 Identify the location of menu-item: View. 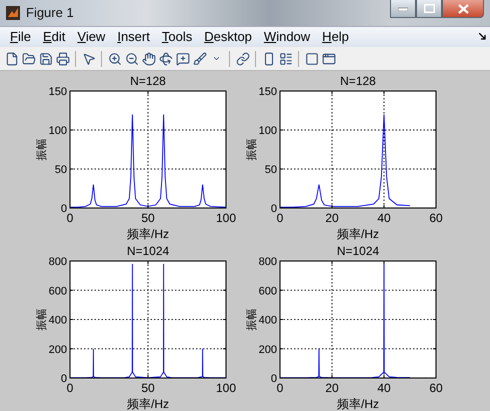
(91, 36).